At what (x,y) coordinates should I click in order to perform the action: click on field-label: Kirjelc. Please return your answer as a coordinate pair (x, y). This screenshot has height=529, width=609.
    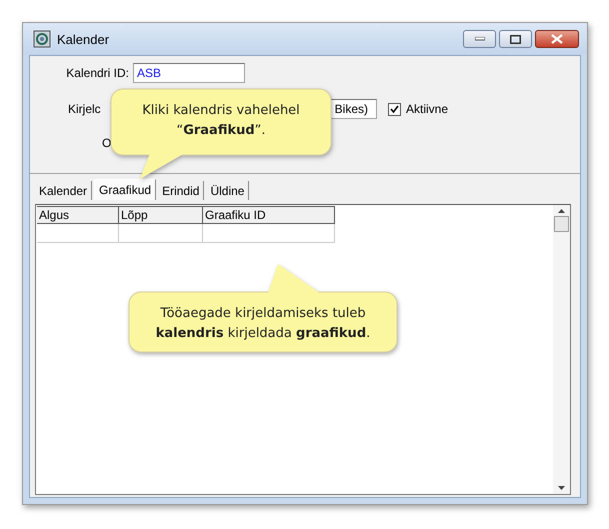
    Looking at the image, I should click on (85, 109).